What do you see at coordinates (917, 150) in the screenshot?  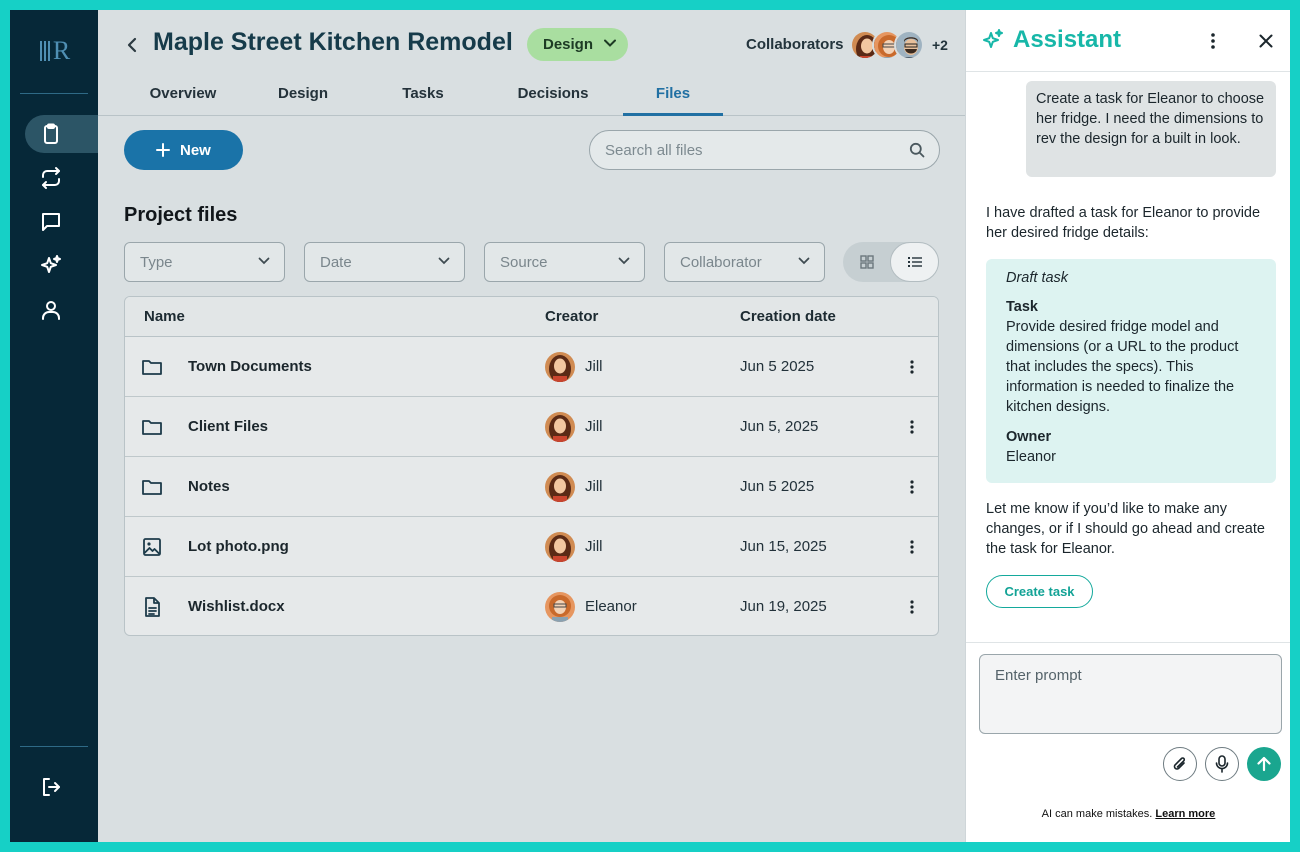 I see `search-icon` at bounding box center [917, 150].